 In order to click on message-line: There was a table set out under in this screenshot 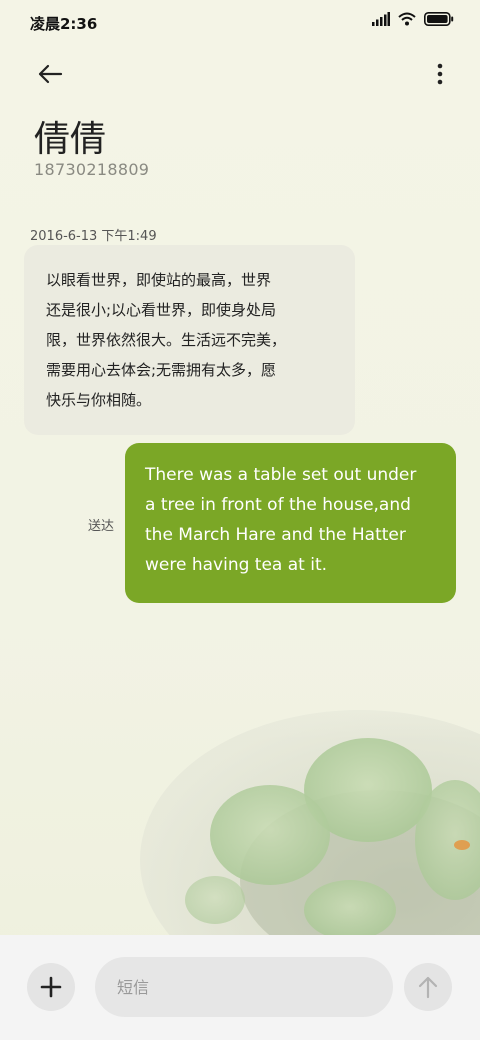, I will do `click(281, 475)`.